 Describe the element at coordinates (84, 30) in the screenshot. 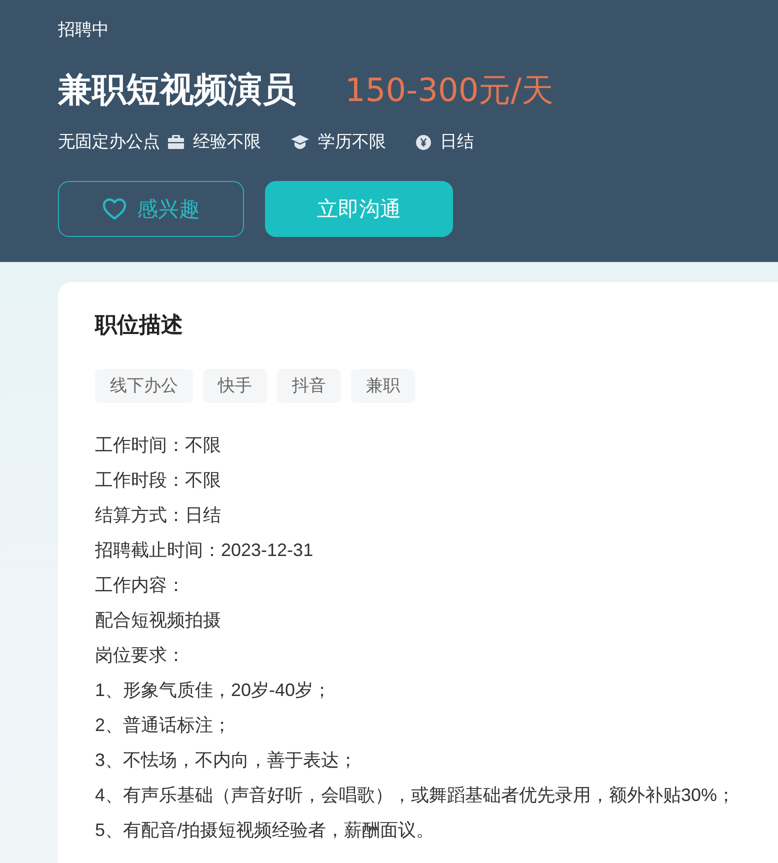

I see `status-label: 招聘中` at that location.